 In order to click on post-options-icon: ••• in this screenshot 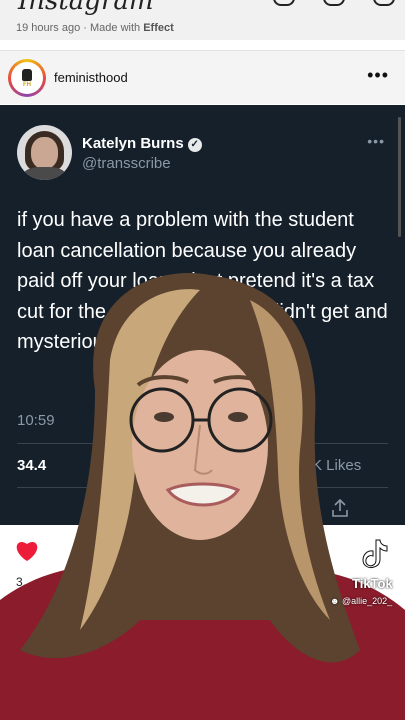, I will do `click(378, 75)`.